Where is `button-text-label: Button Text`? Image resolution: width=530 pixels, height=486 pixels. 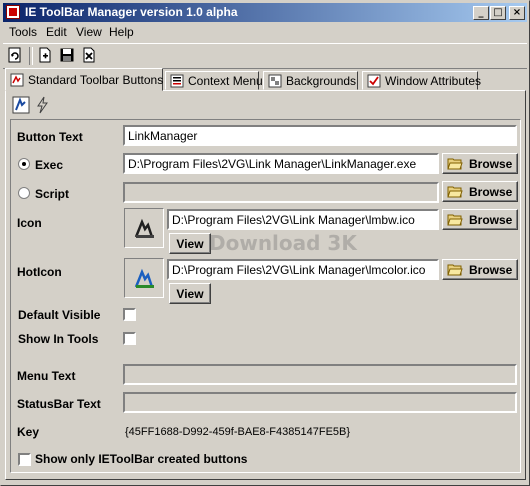 button-text-label: Button Text is located at coordinates (50, 137).